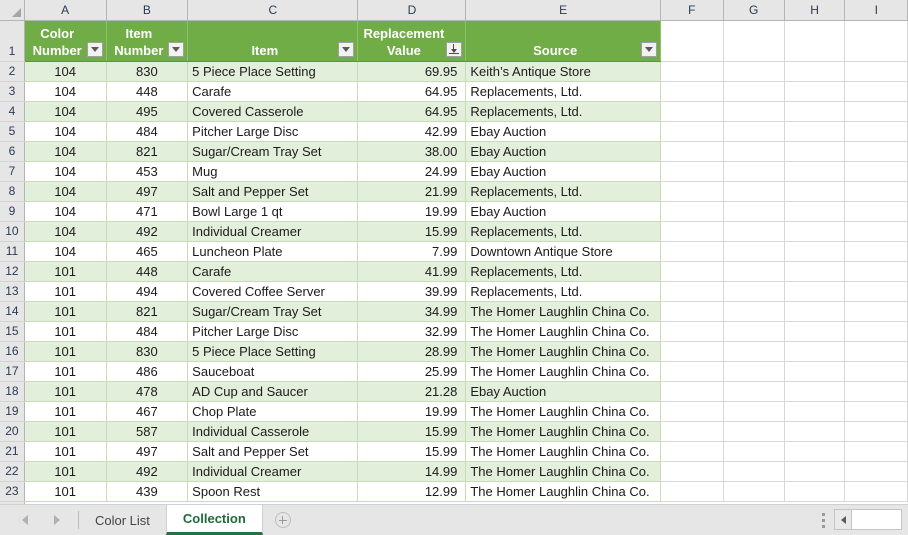 This screenshot has height=535, width=908. I want to click on empty-cell-h17, so click(815, 371).